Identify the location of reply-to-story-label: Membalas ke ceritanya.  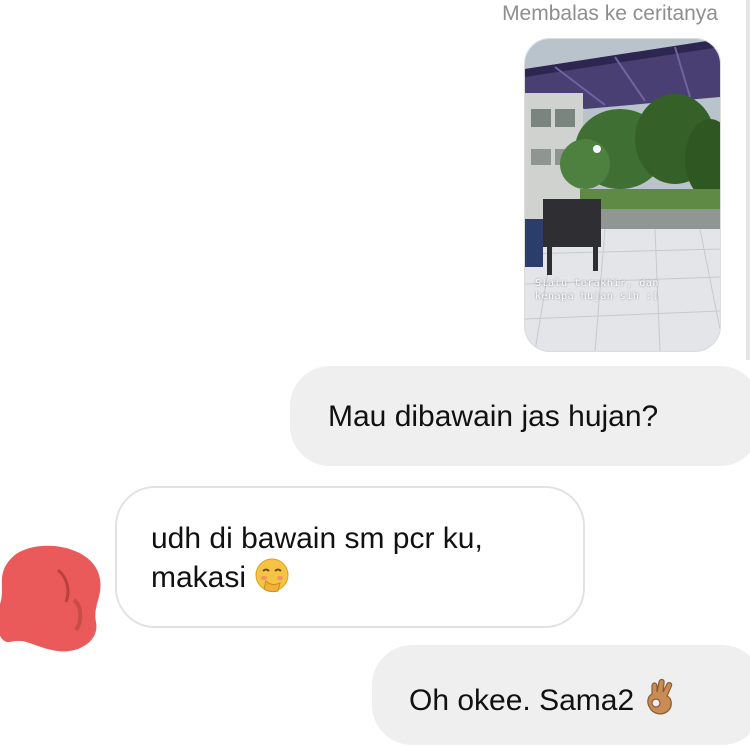
(610, 13).